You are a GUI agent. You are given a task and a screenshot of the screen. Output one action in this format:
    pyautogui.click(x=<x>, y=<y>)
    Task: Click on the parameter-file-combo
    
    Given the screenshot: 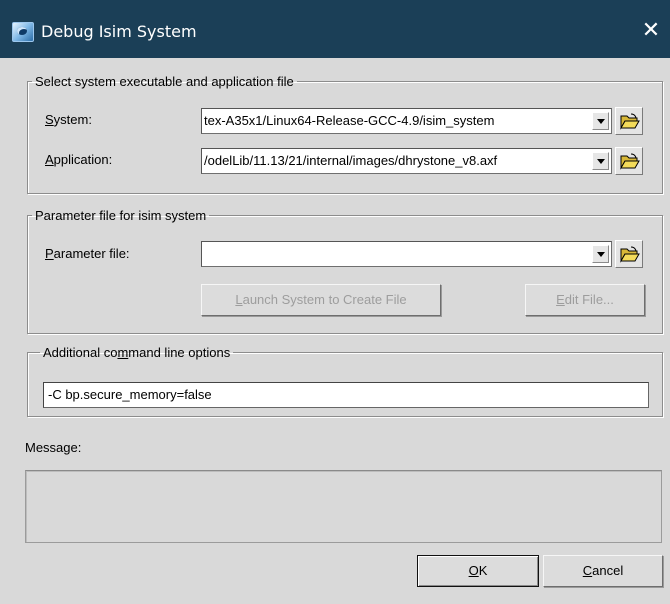 What is the action you would take?
    pyautogui.click(x=406, y=254)
    